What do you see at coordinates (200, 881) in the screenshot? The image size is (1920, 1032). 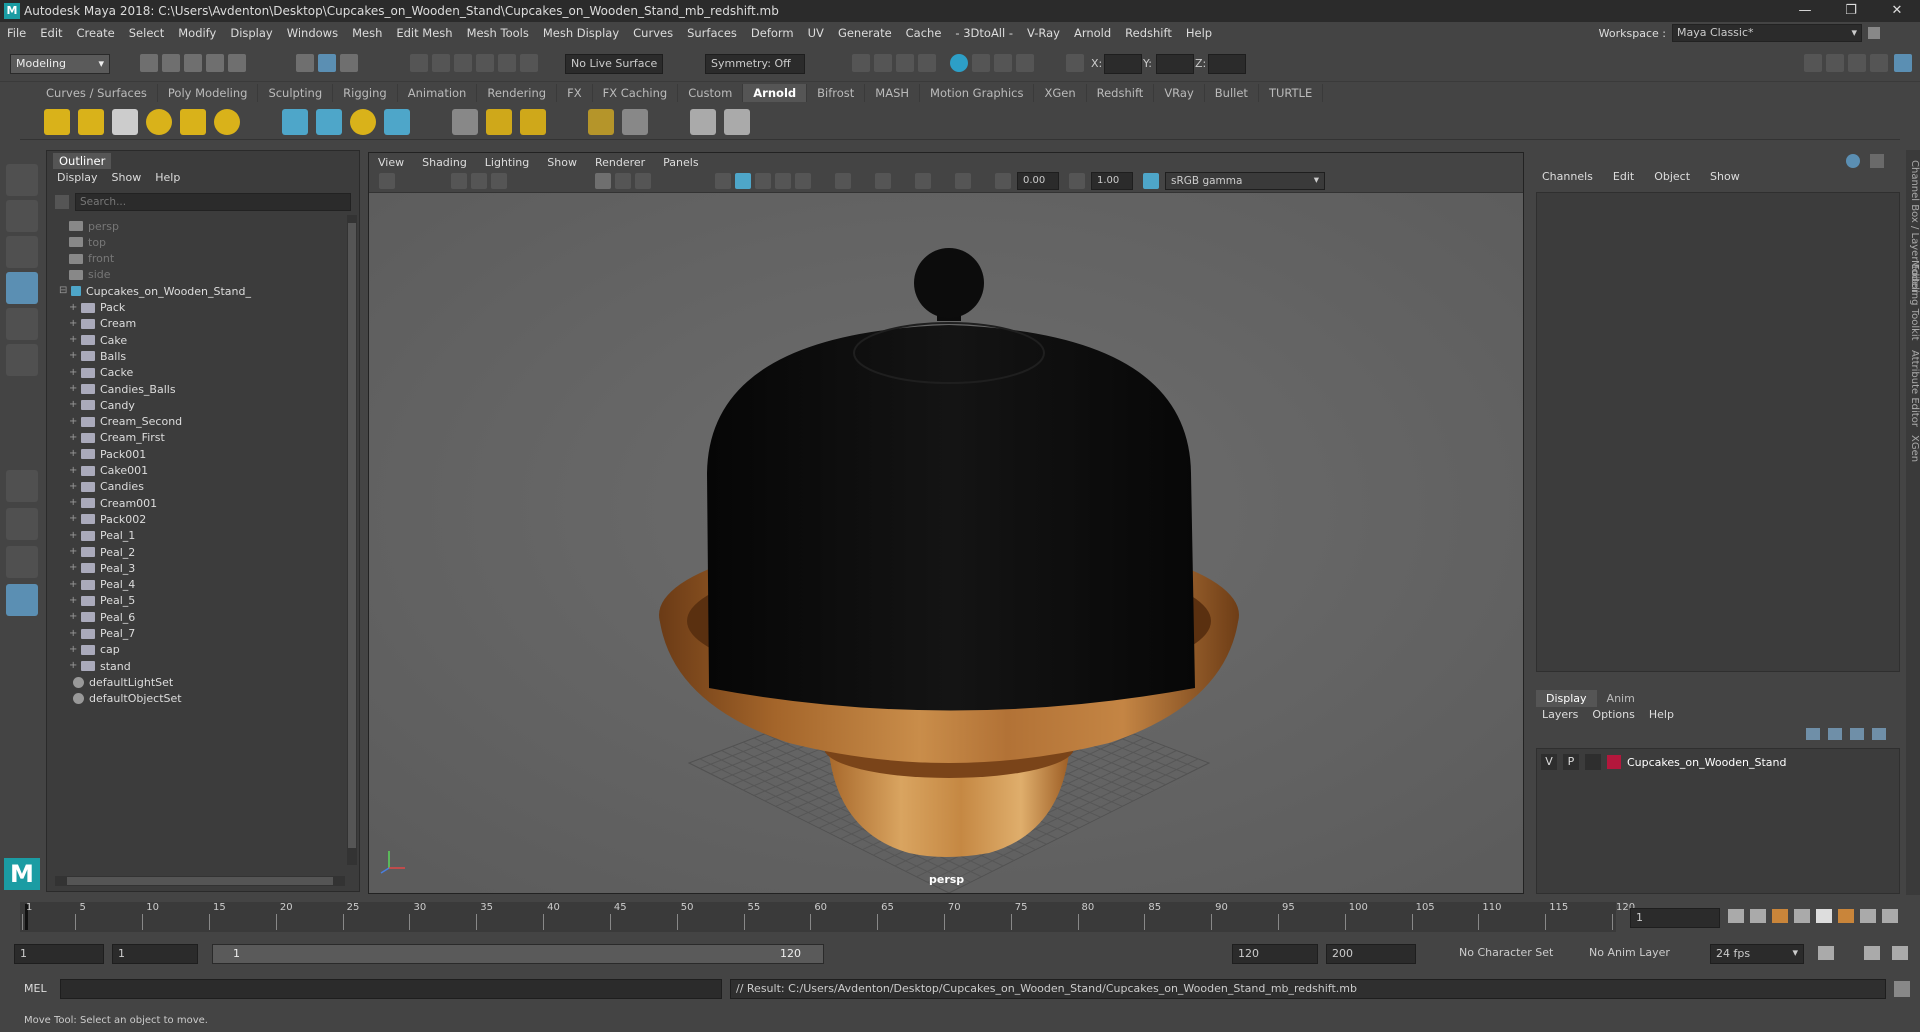 I see `scrollbar-thumb` at bounding box center [200, 881].